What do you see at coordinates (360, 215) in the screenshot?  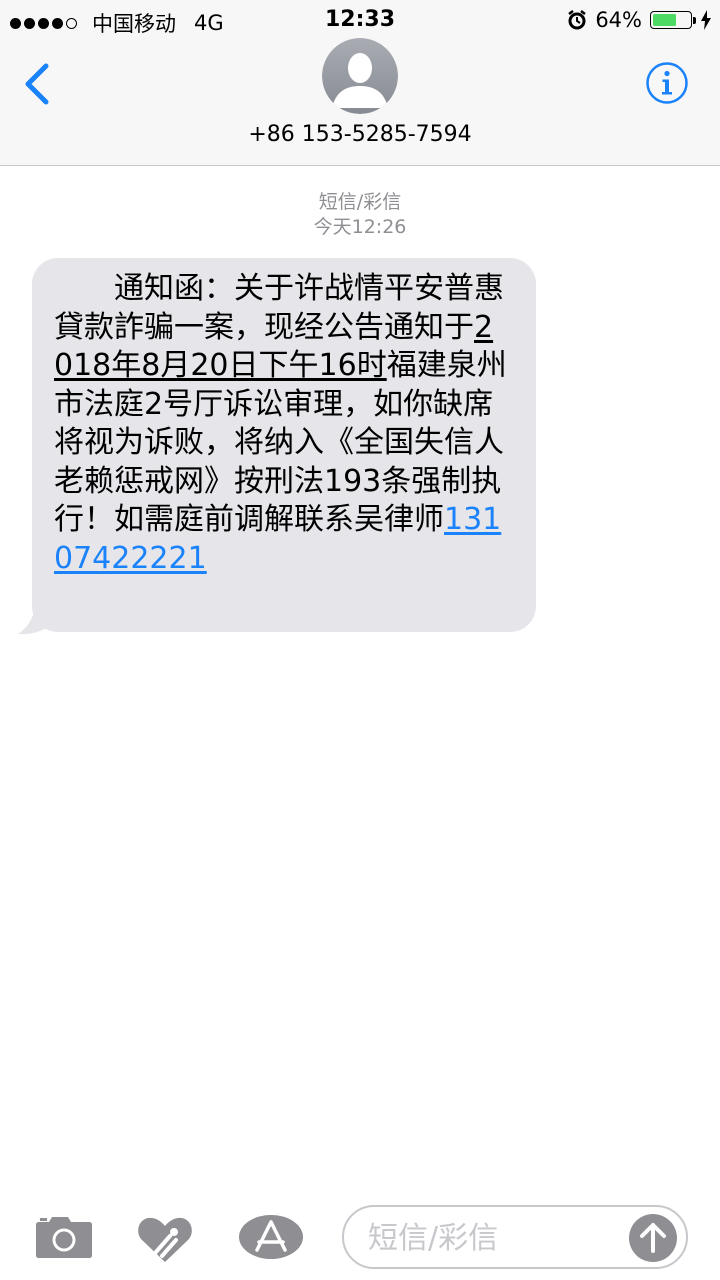 I see `message-meta: 短信/彩信 今天12:26` at bounding box center [360, 215].